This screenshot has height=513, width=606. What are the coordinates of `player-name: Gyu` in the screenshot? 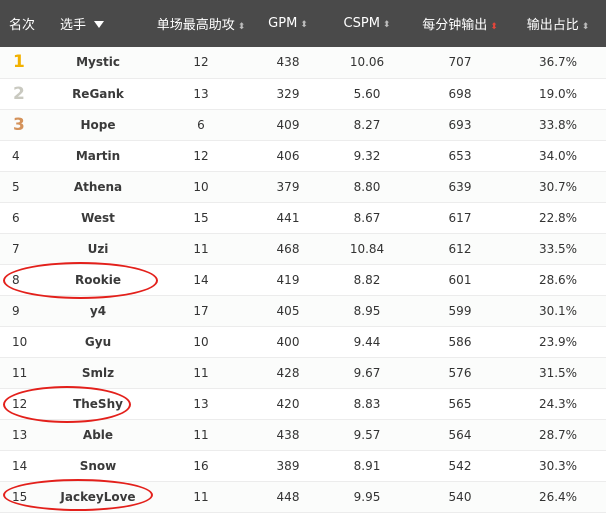 It's located at (98, 342).